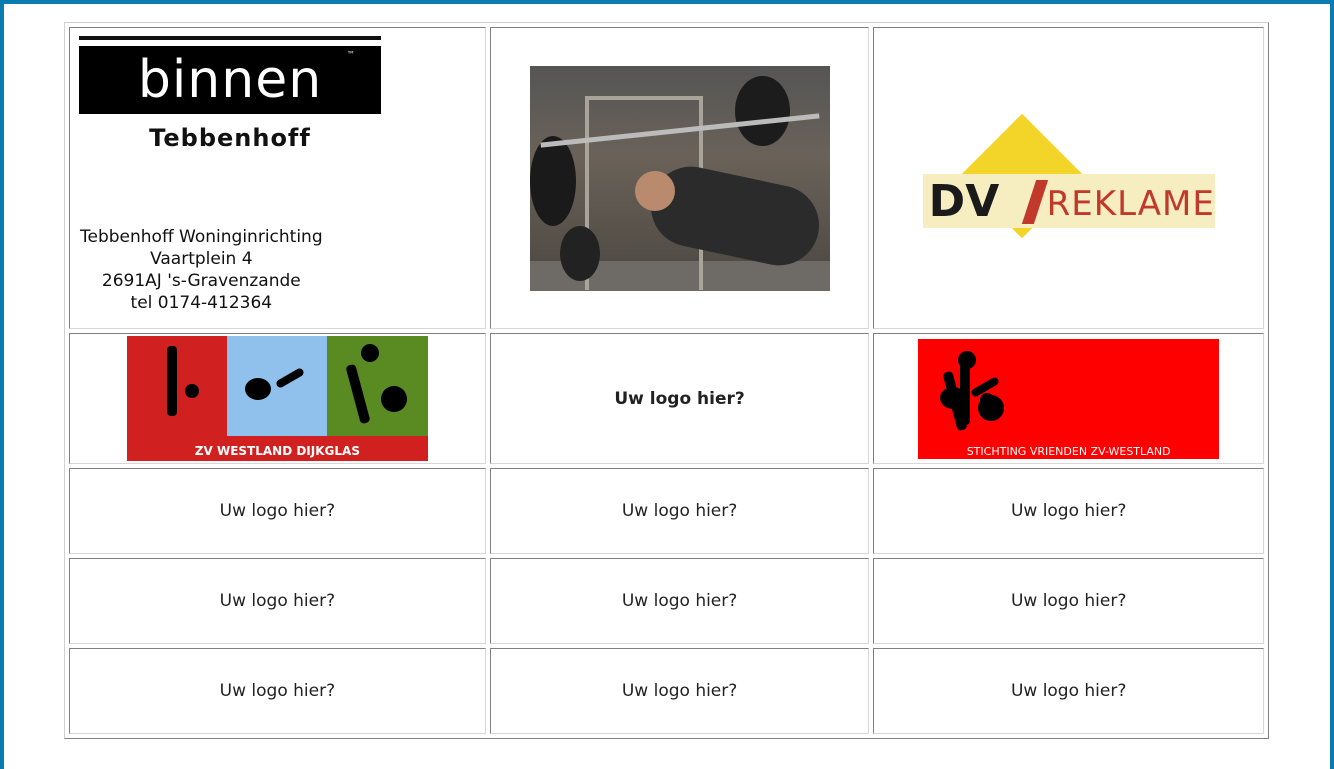 The width and height of the screenshot is (1334, 769). What do you see at coordinates (201, 281) in the screenshot?
I see `address-city: 2691AJ 's-Gravenzande` at bounding box center [201, 281].